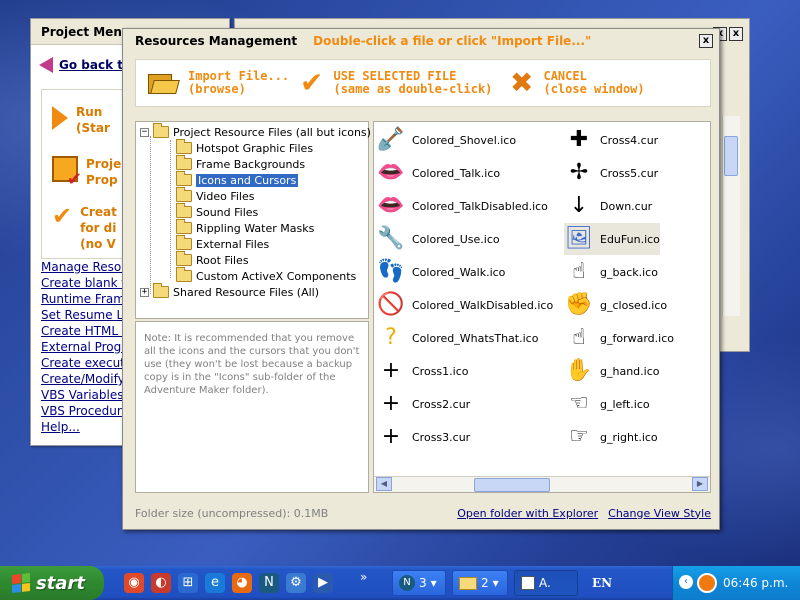 The height and width of the screenshot is (600, 800). I want to click on back-arrow-icon, so click(46, 65).